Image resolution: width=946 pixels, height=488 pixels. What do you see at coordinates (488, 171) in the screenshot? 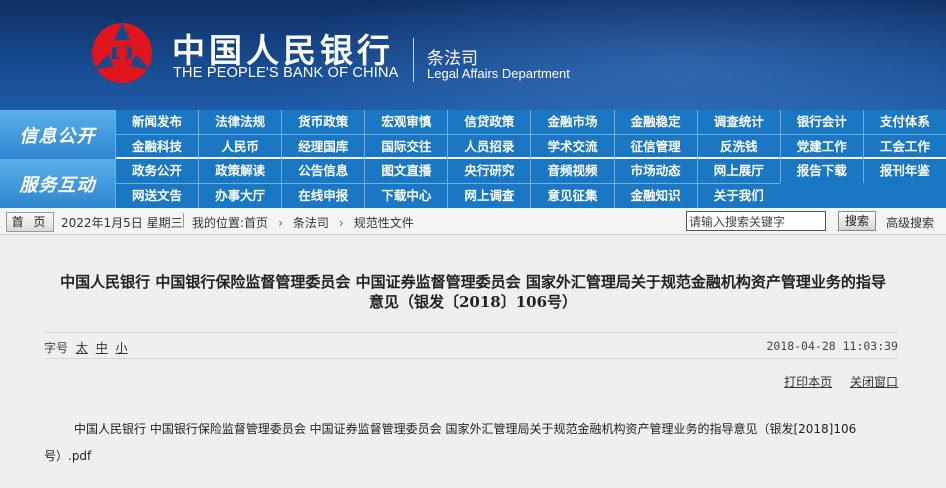
I see `nav-item-service-4: 央行研究` at bounding box center [488, 171].